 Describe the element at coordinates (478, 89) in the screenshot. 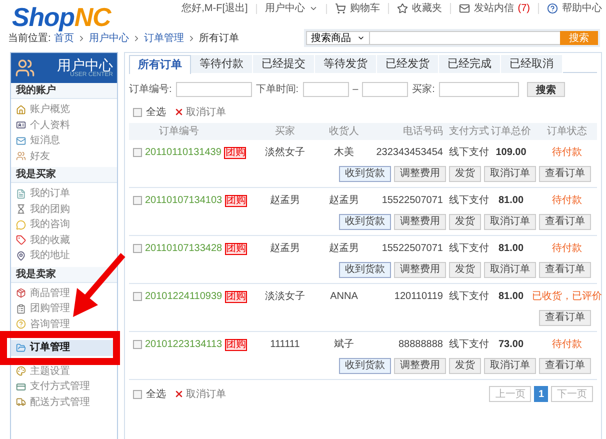

I see `buyer-field` at that location.